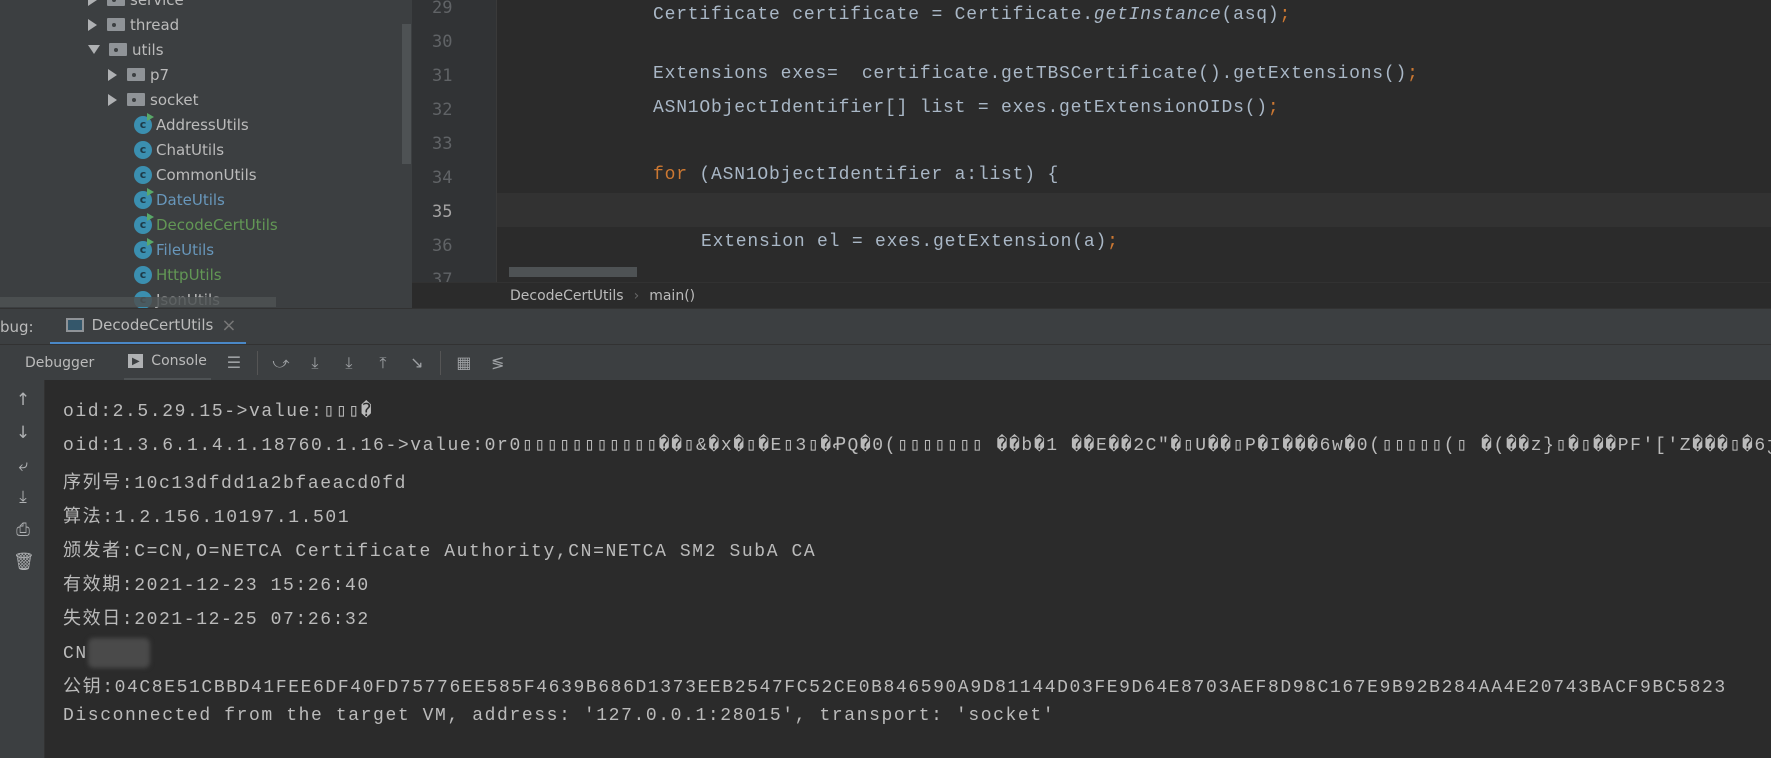 The height and width of the screenshot is (758, 1771). I want to click on tree-item-label: service, so click(157, 4).